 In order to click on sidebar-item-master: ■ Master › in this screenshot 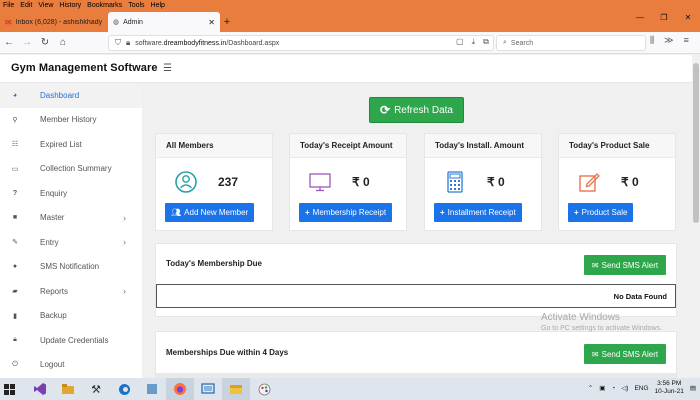, I will do `click(71, 218)`.